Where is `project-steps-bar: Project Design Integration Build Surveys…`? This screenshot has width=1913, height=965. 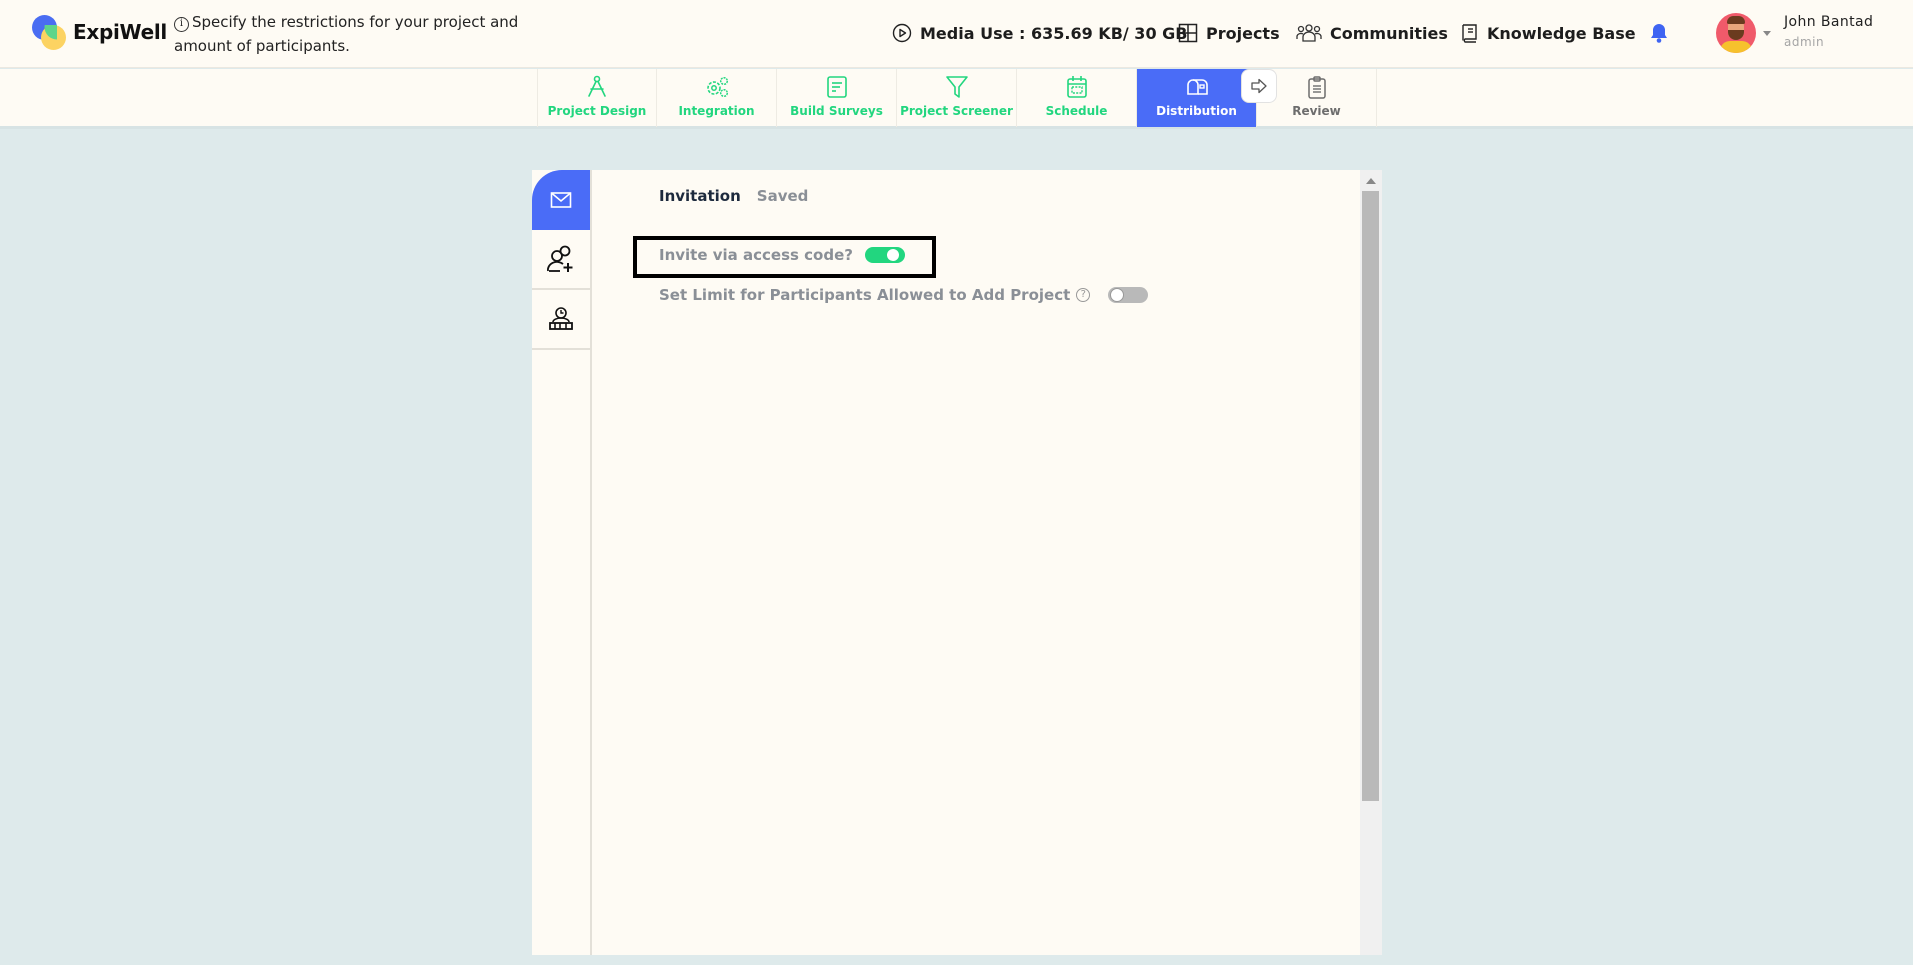
project-steps-bar: Project Design Integration Build Surveys… is located at coordinates (956, 99).